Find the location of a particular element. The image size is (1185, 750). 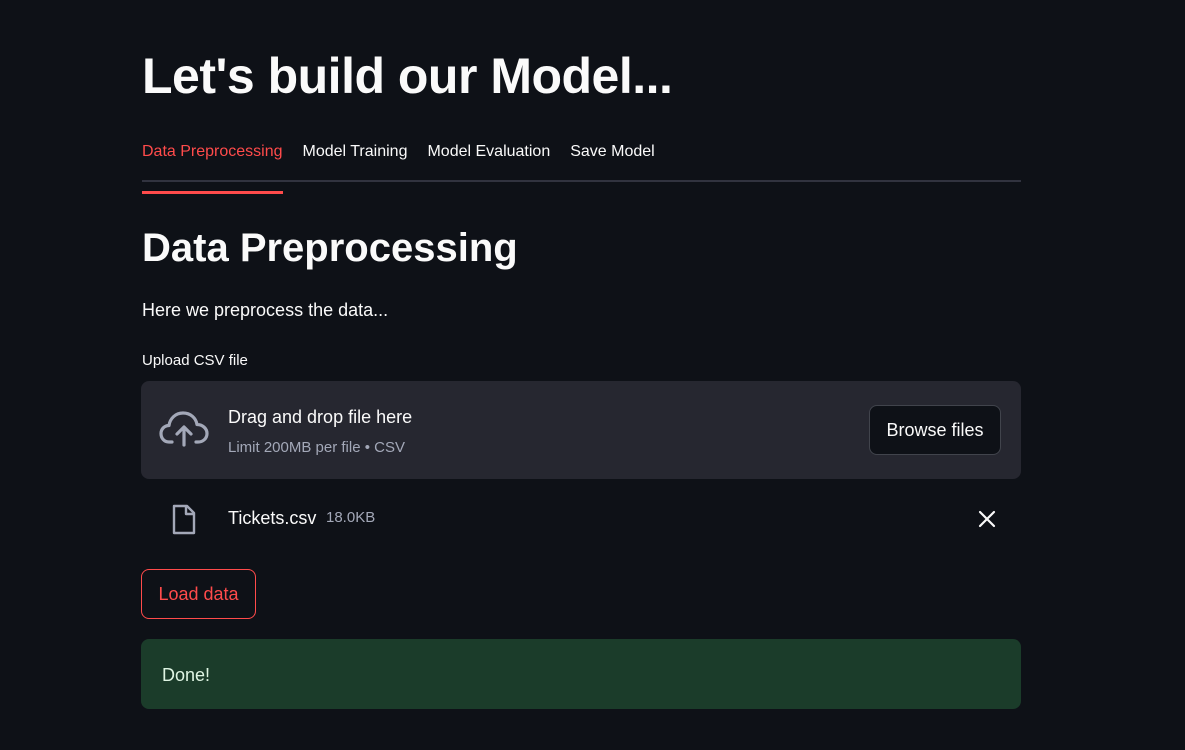

tab-data-preprocessing: Data Preprocessing is located at coordinates (212, 165).